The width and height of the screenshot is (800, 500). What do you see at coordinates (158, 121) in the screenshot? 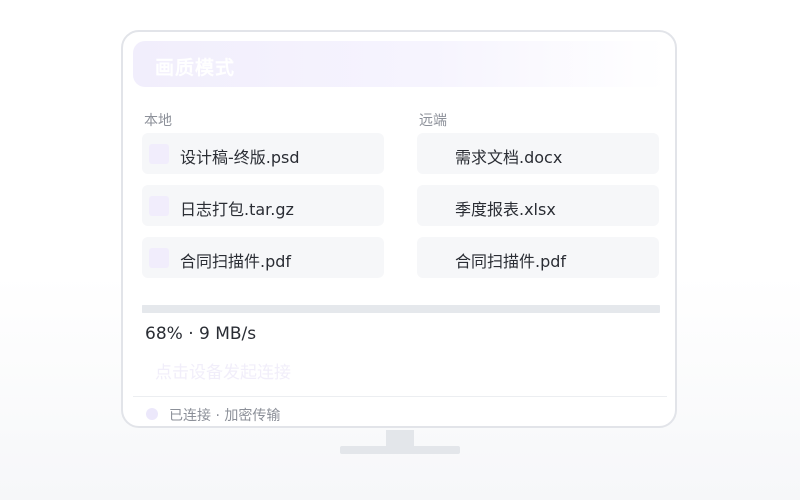
I see `local-column-label: 本地` at bounding box center [158, 121].